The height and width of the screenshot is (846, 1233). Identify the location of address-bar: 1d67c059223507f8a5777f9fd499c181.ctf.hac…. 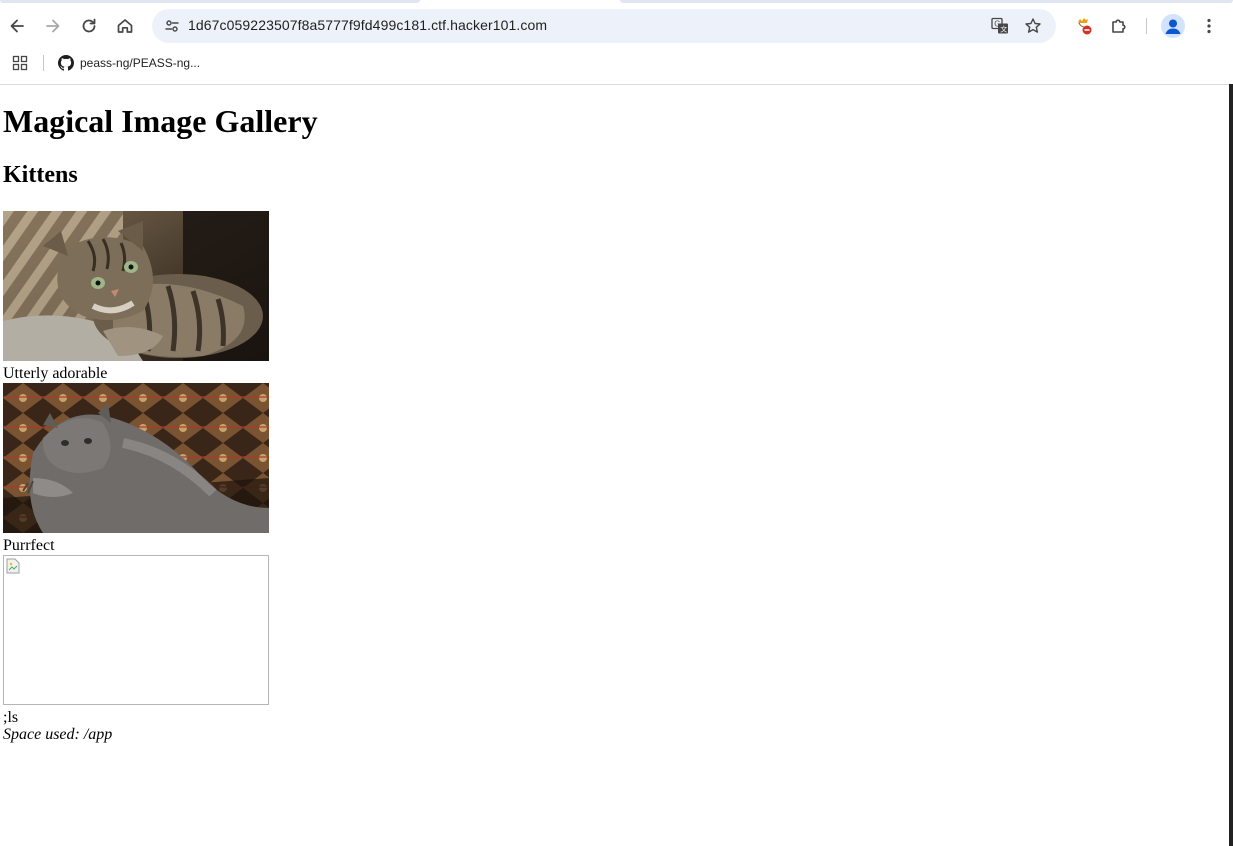
(604, 26).